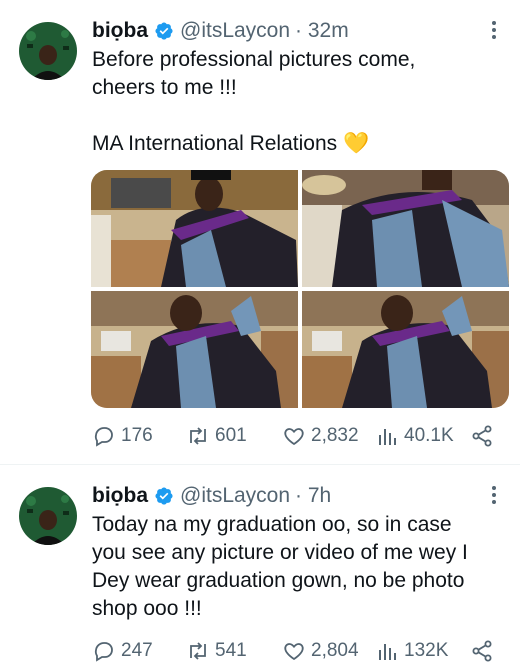  I want to click on retweet-count: 541, so click(231, 650).